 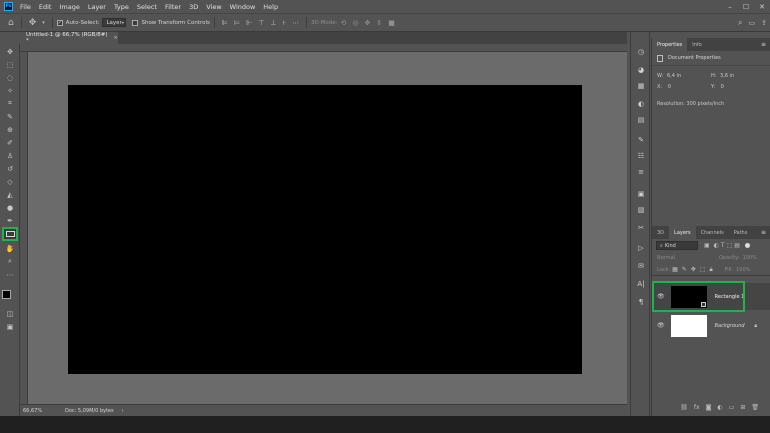 I want to click on new-group-icon: ▭, so click(x=732, y=407).